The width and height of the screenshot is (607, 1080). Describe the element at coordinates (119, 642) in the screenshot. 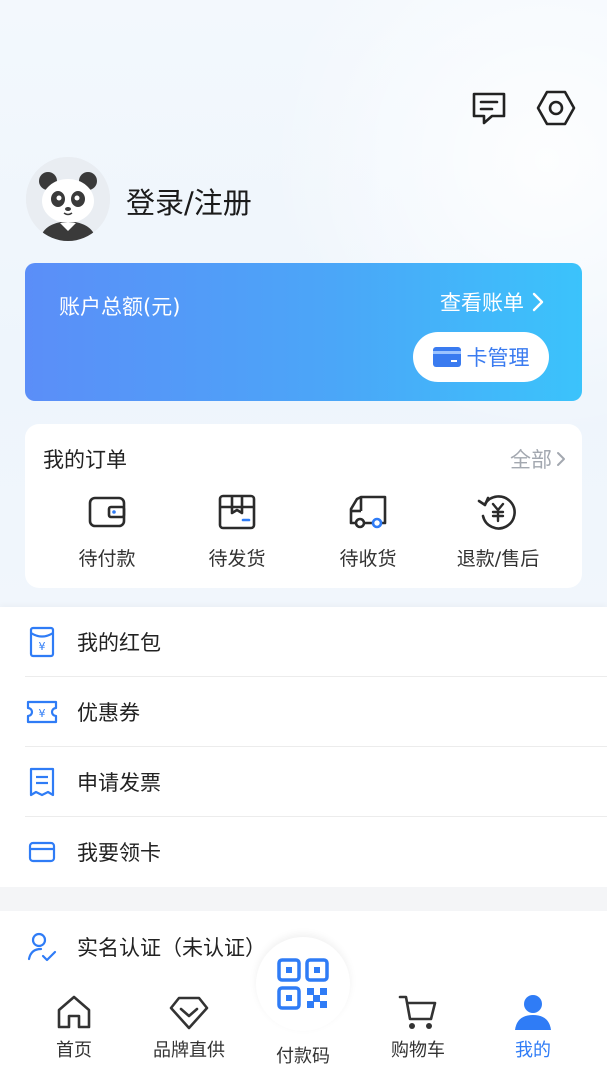

I see `menu-item-label: 我的红包` at that location.